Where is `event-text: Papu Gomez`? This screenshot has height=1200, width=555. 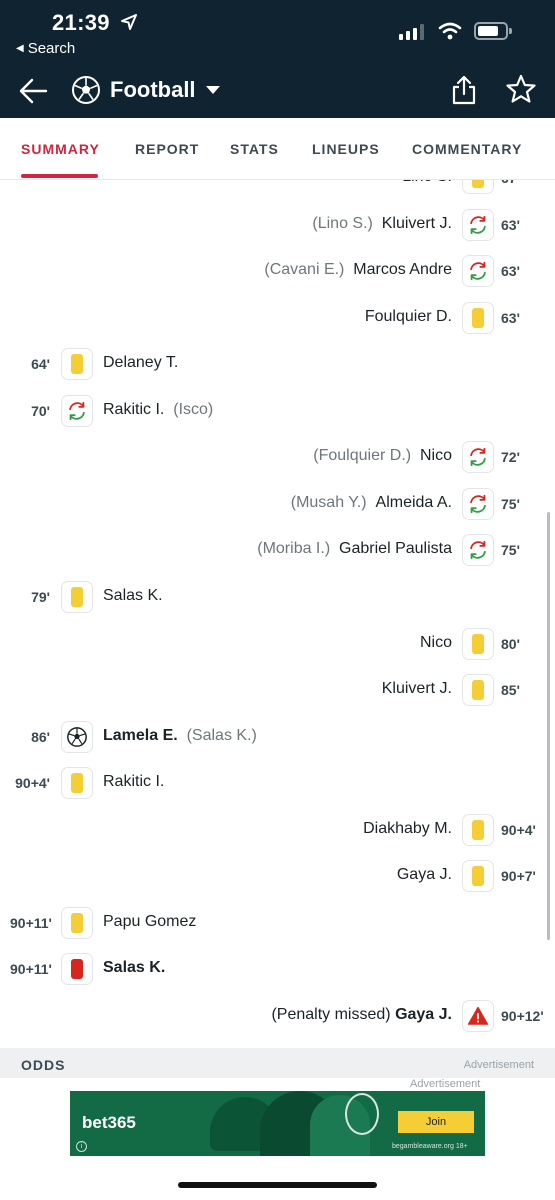
event-text: Papu Gomez is located at coordinates (149, 922).